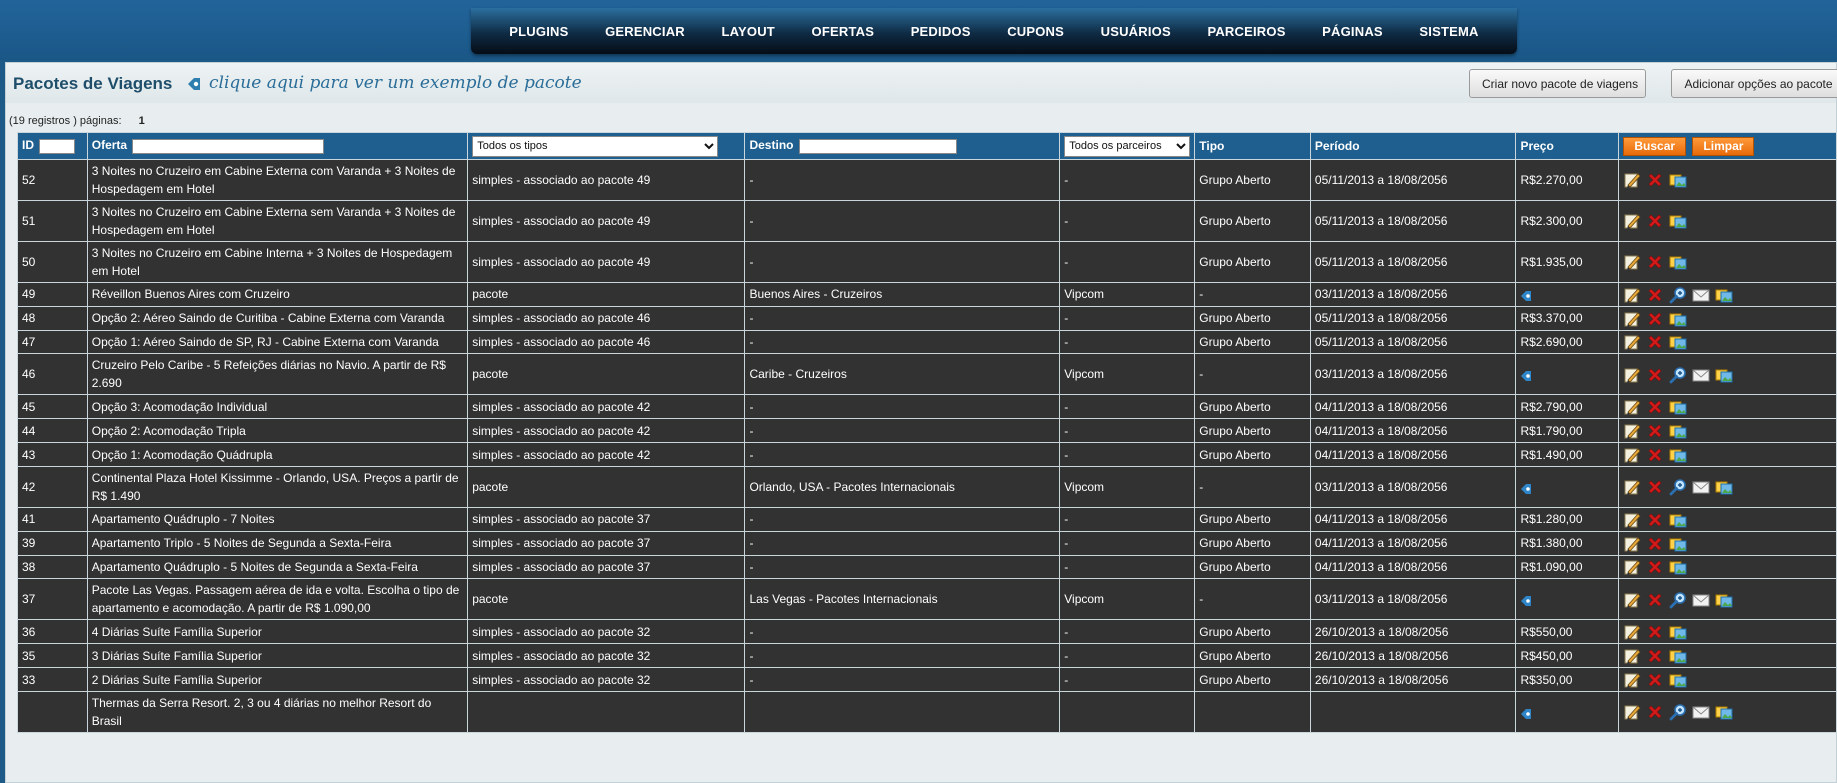 Image resolution: width=1837 pixels, height=783 pixels. I want to click on nav-sistema: SISTEMA, so click(1448, 31).